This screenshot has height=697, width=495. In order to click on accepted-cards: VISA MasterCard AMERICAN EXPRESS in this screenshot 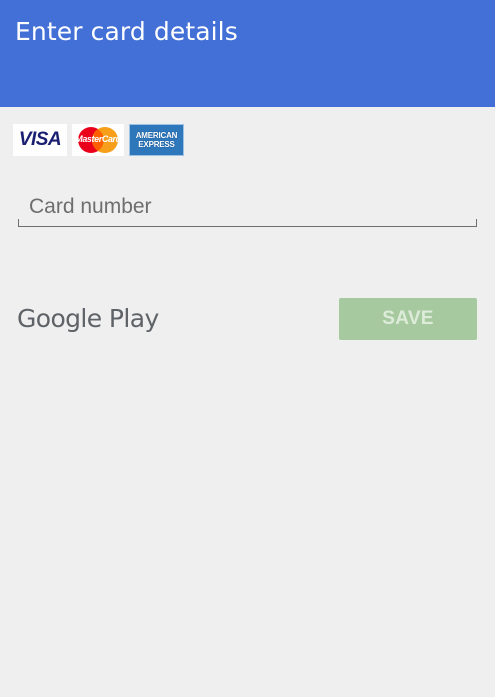, I will do `click(98, 140)`.